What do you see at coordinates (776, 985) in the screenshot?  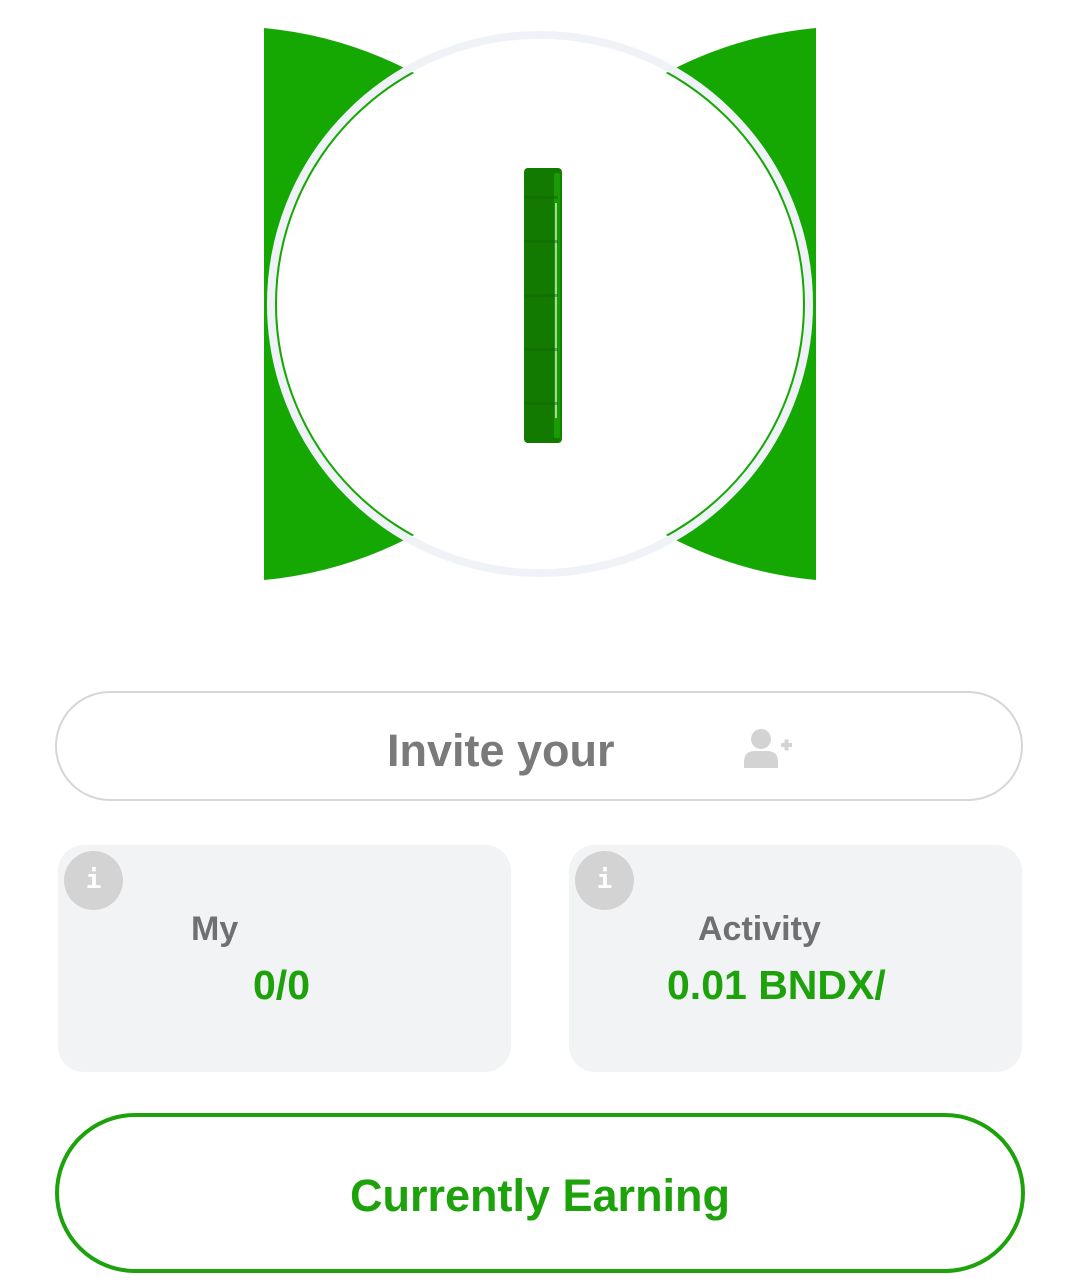 I see `stat-value: 0.01 BNDX/` at bounding box center [776, 985].